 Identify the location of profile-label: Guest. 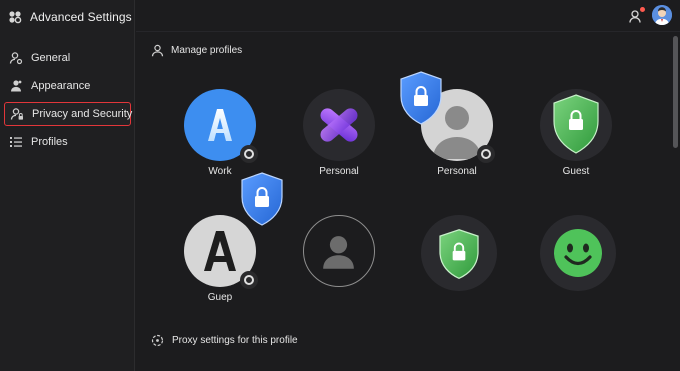
(576, 171).